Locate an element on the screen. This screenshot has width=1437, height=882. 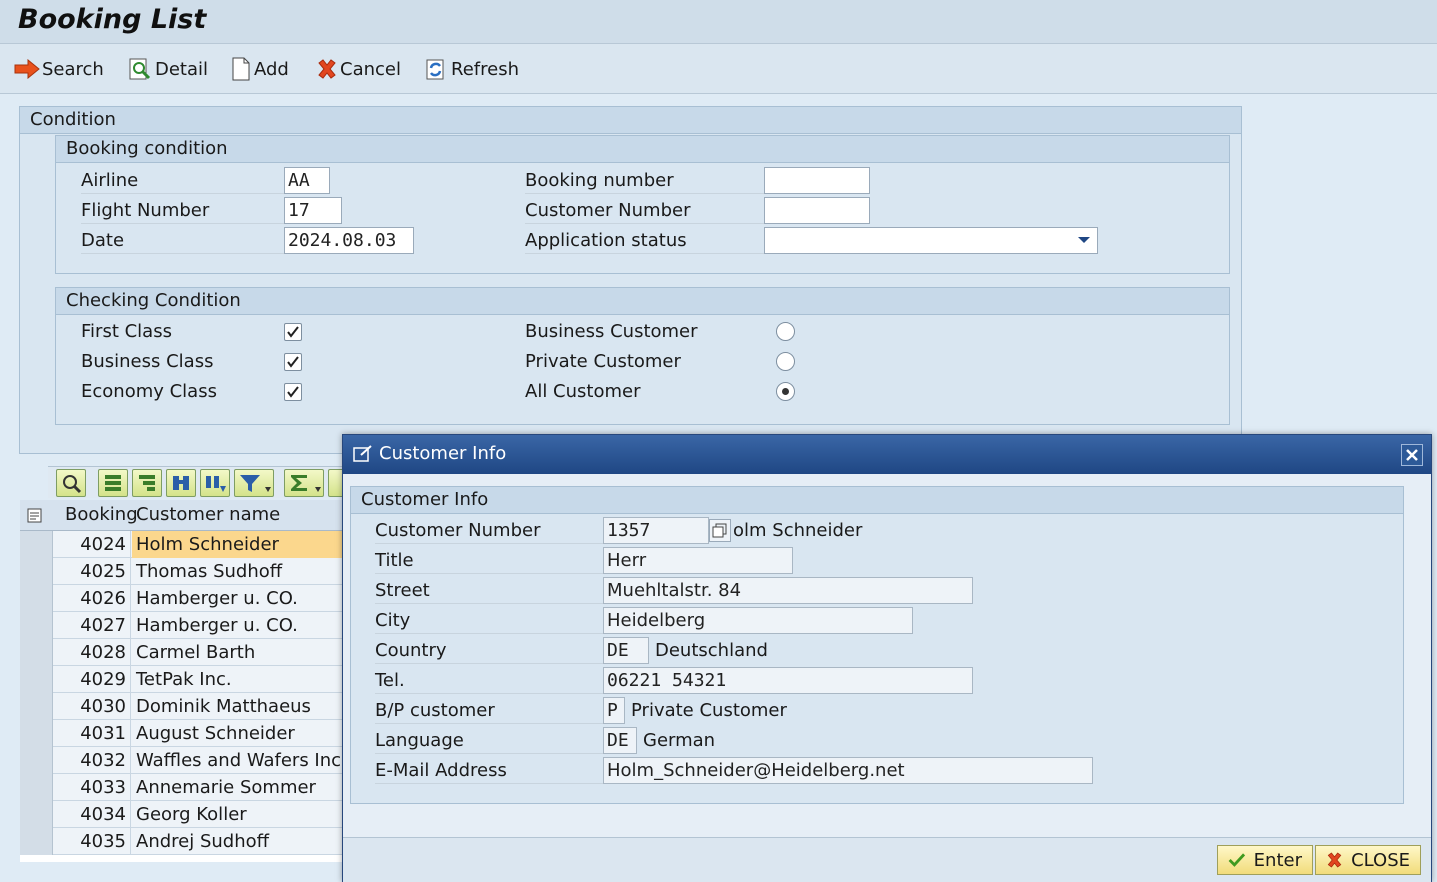
add-label: Add is located at coordinates (271, 69).